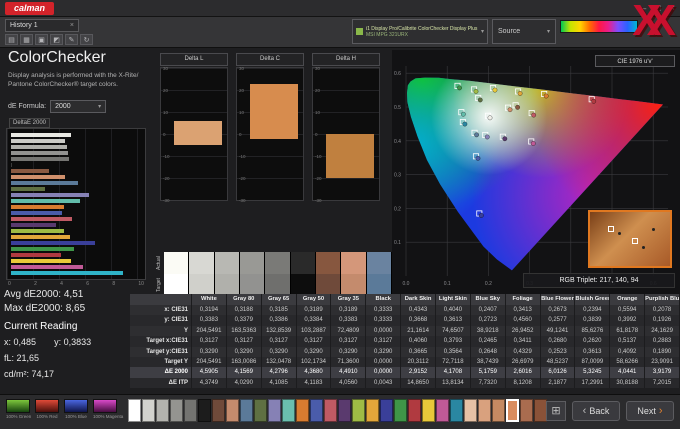 The image size is (680, 429). Describe the element at coordinates (628, 331) in the screenshot. I see `table-cell: 61,8178` at that location.